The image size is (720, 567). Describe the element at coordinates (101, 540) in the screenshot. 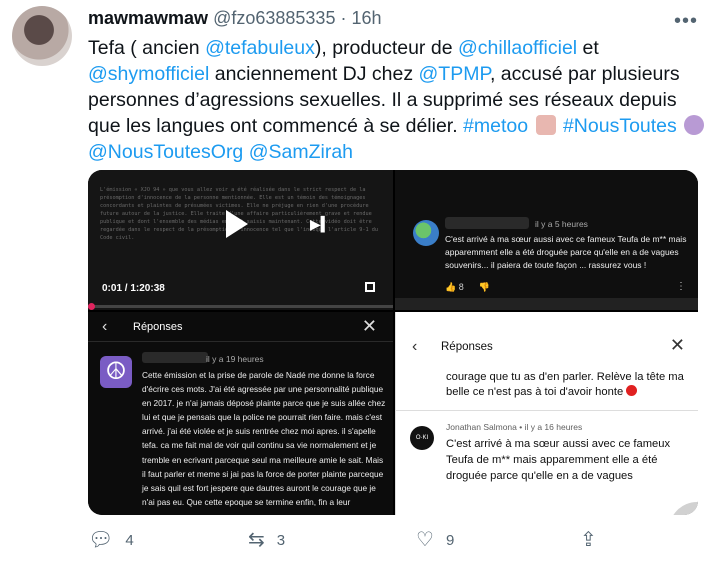

I see `reply-icon: 💬︎` at that location.